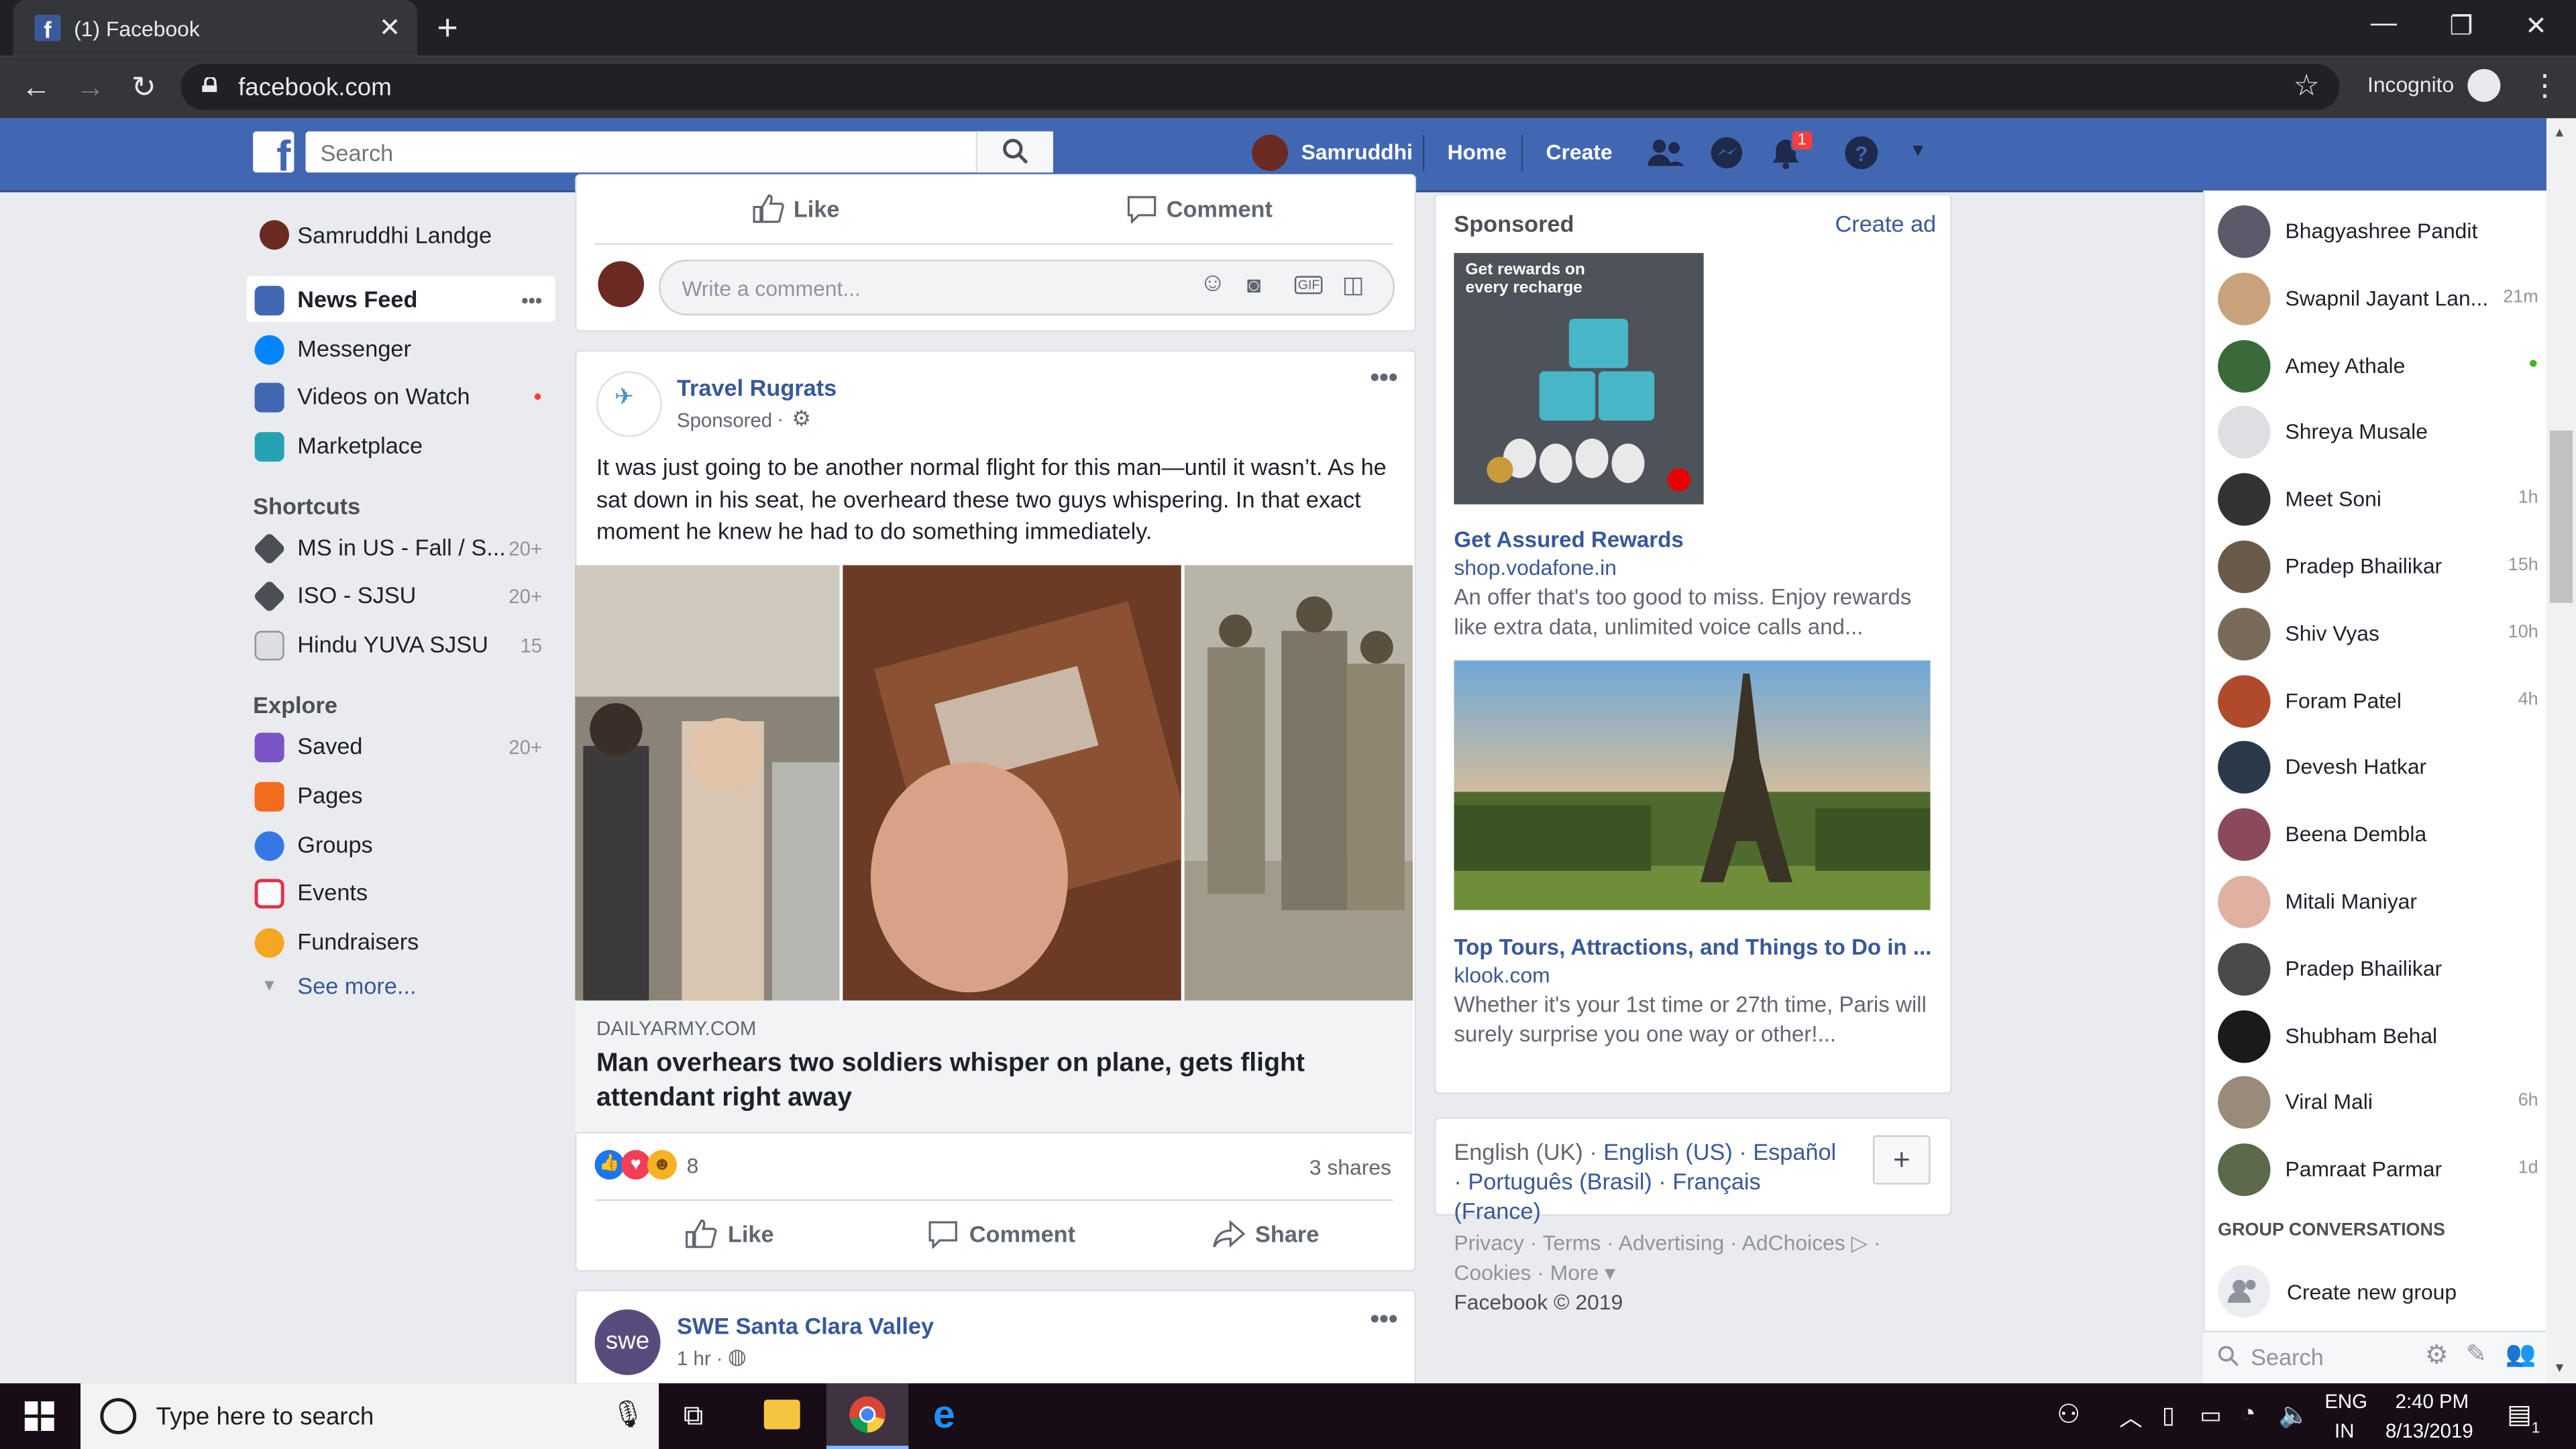 Image resolution: width=2576 pixels, height=1449 pixels. Describe the element at coordinates (1567, 1181) in the screenshot. I see `language-option: Português (Brasil) ·` at that location.